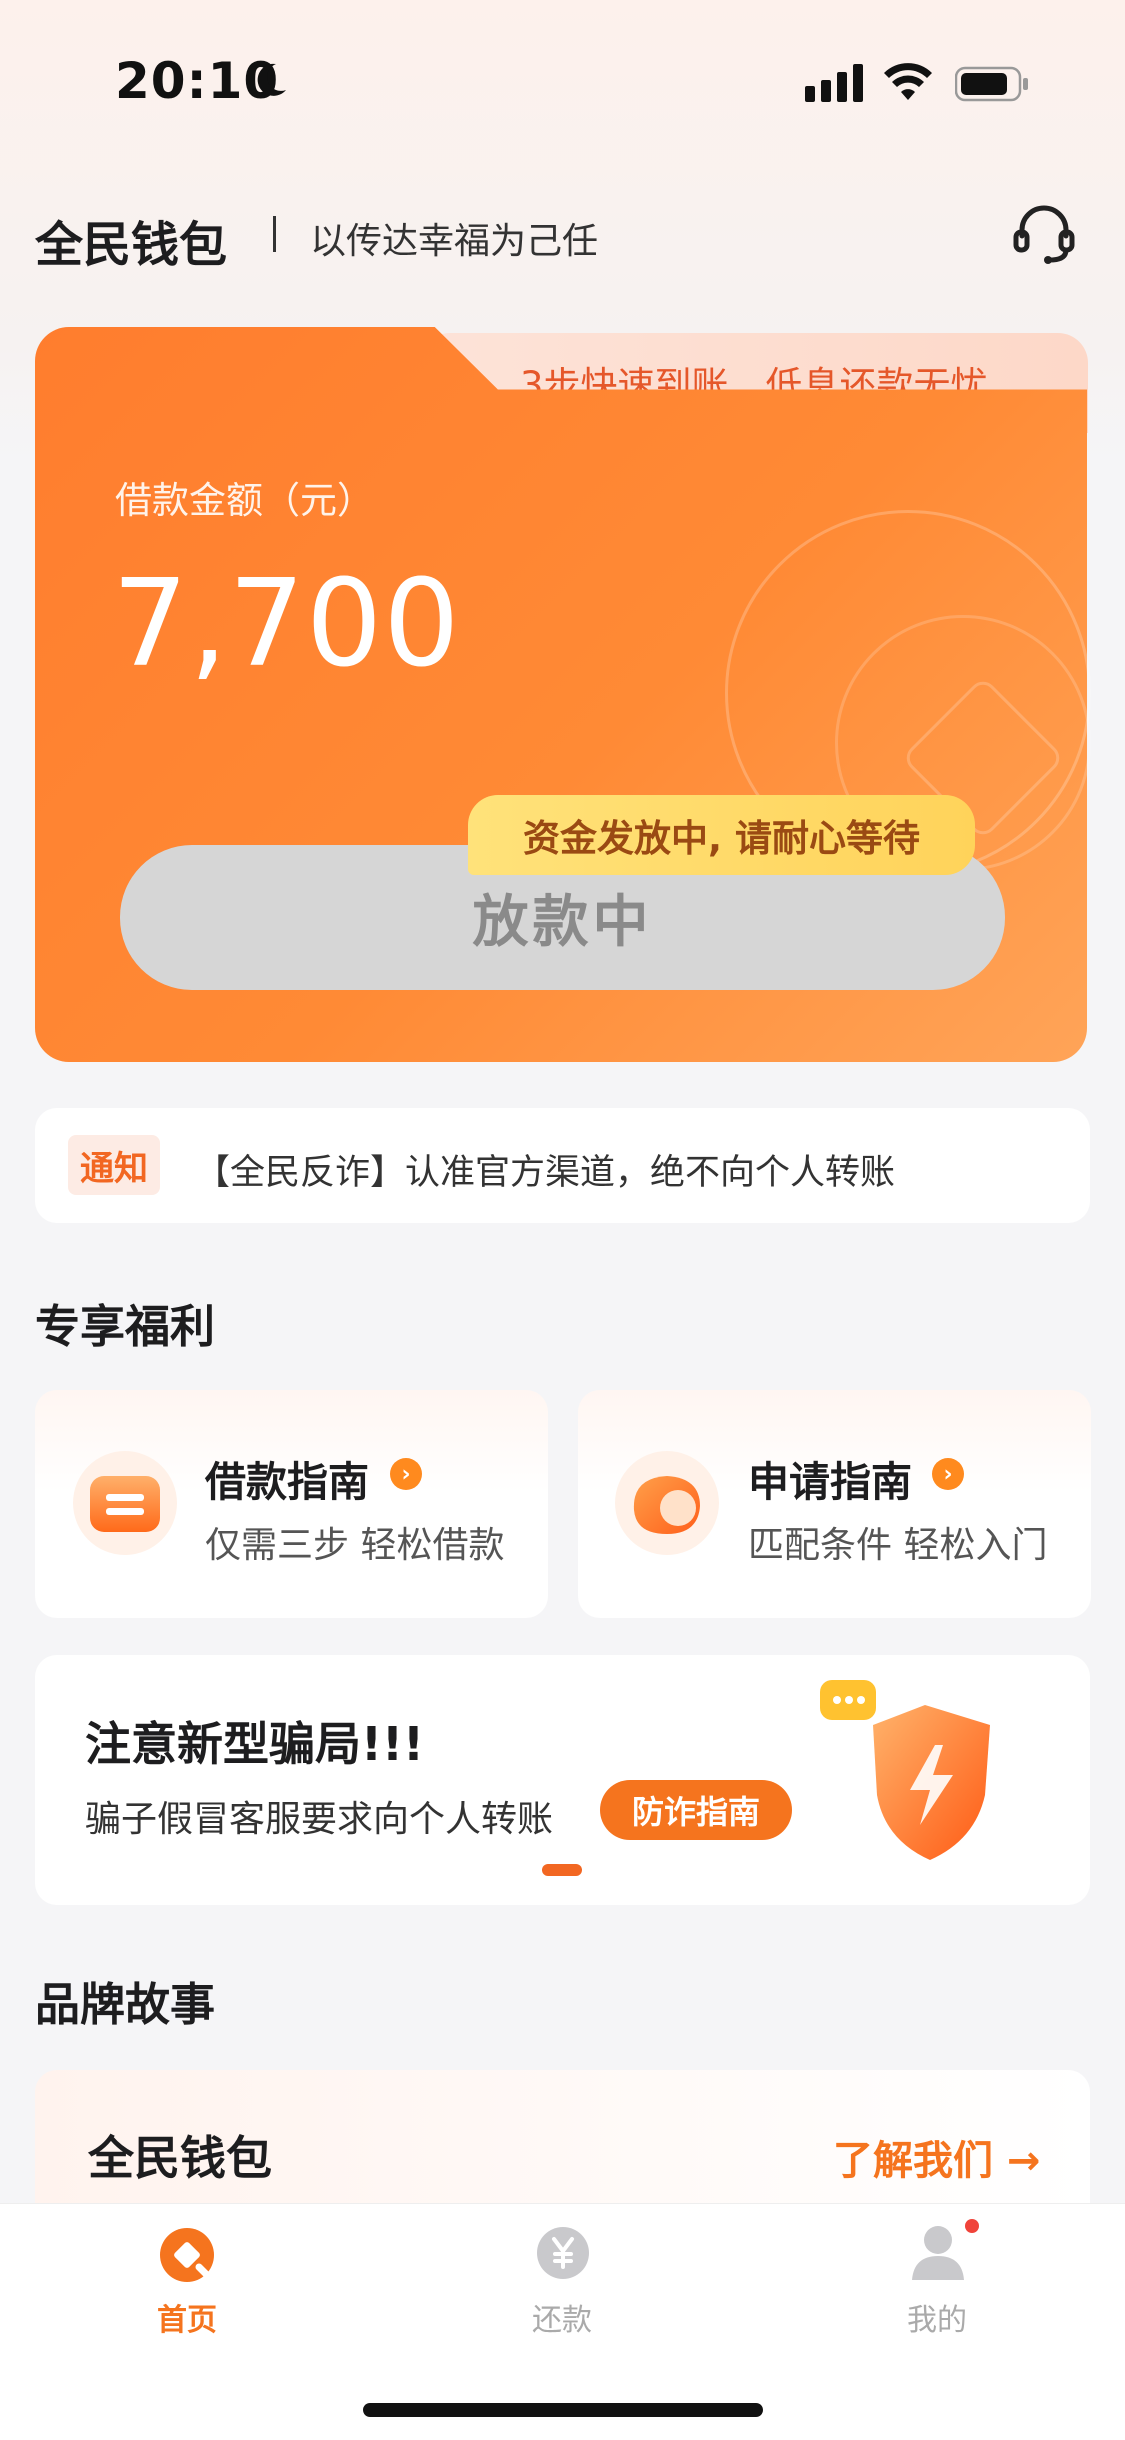 The height and width of the screenshot is (2440, 1125). What do you see at coordinates (319, 1819) in the screenshot?
I see `fraud-banner-subtitle: 骗子假冒客服要求向个人转账` at bounding box center [319, 1819].